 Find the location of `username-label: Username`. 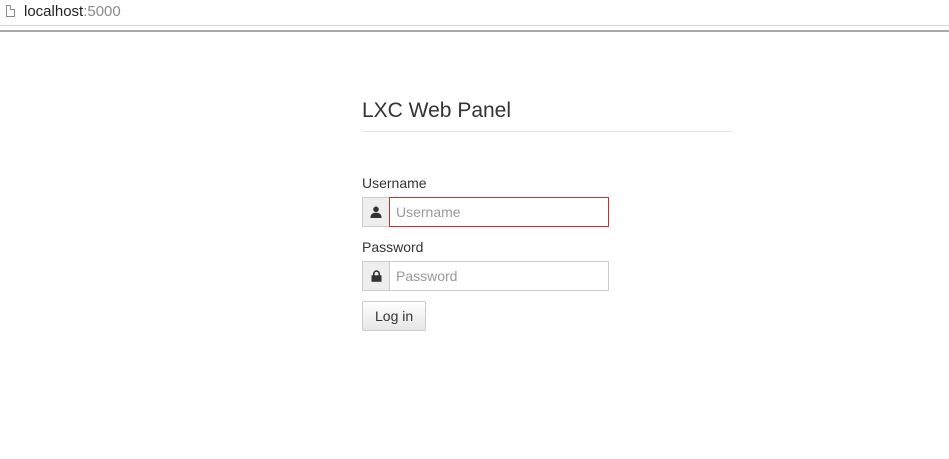

username-label: Username is located at coordinates (394, 183).